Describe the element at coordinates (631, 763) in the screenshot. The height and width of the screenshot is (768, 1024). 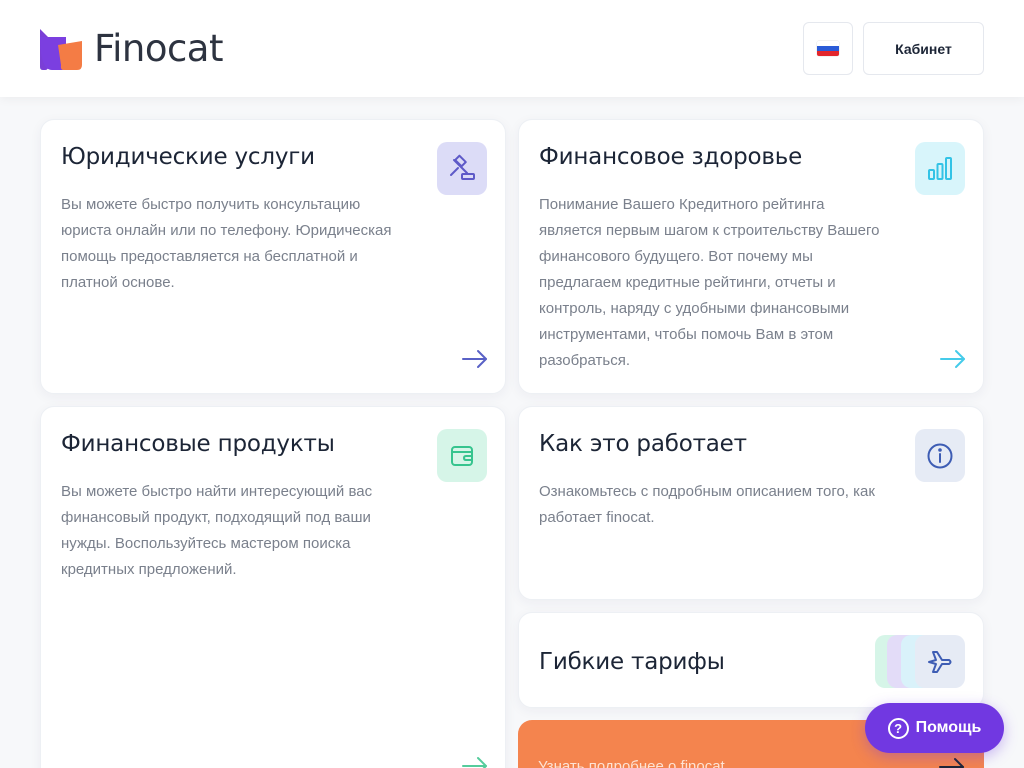
I see `learn-more-text: Узнать подробнее о finocat` at that location.